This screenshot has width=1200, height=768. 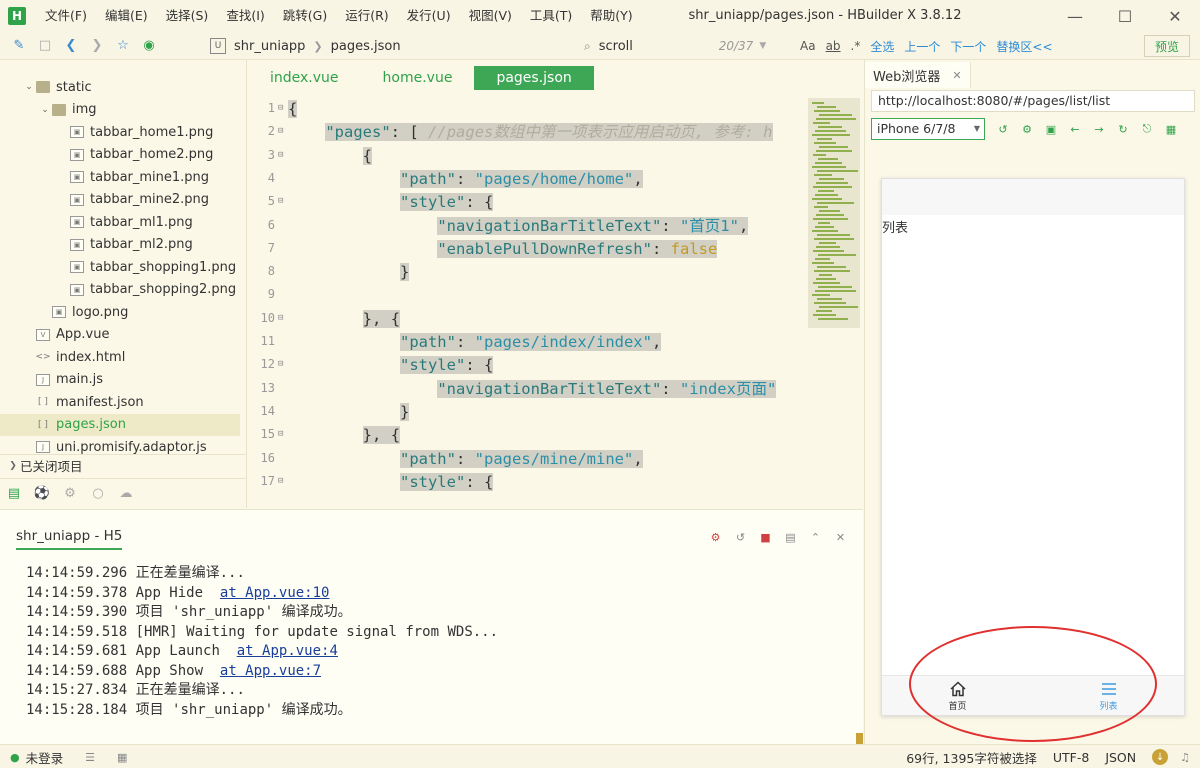 I want to click on find-box: ⌕ scroll 20/37 ▼, so click(x=689, y=46).